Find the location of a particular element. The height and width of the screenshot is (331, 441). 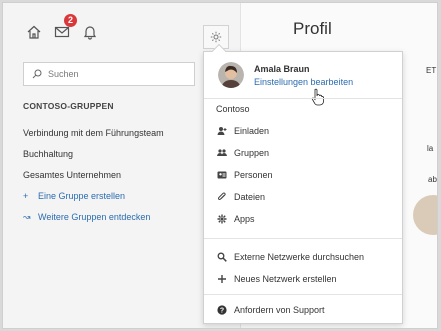

invite-icon is located at coordinates (222, 131).